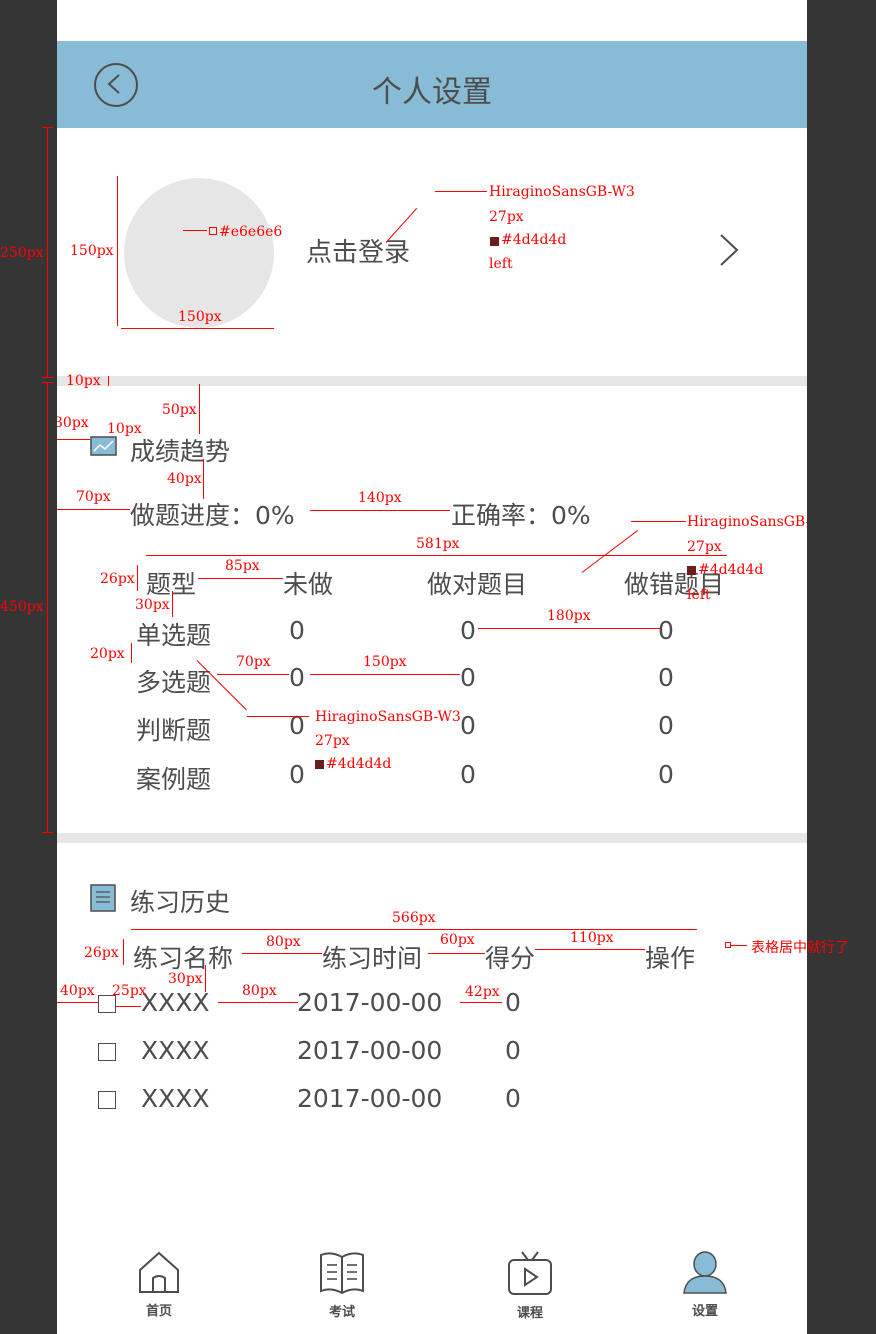 This screenshot has height=1334, width=876. Describe the element at coordinates (438, 544) in the screenshot. I see `annotation-label: 581px` at that location.